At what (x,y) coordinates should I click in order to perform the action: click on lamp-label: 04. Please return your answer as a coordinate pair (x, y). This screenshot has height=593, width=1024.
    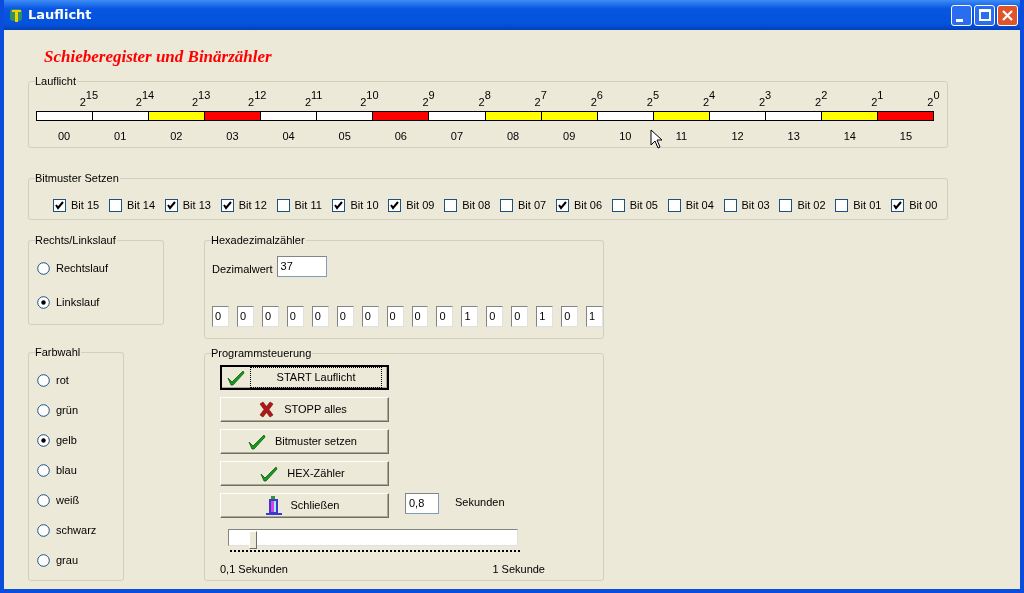
    Looking at the image, I should click on (288, 136).